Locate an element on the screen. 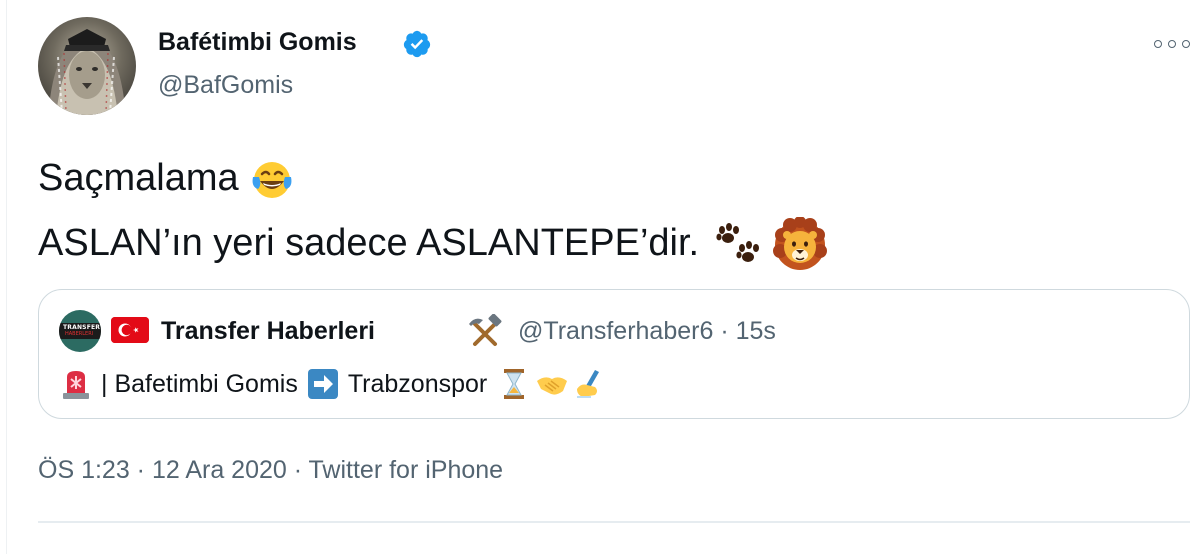  quoted-text-part1: | Bafetimbi Gomis is located at coordinates (199, 383).